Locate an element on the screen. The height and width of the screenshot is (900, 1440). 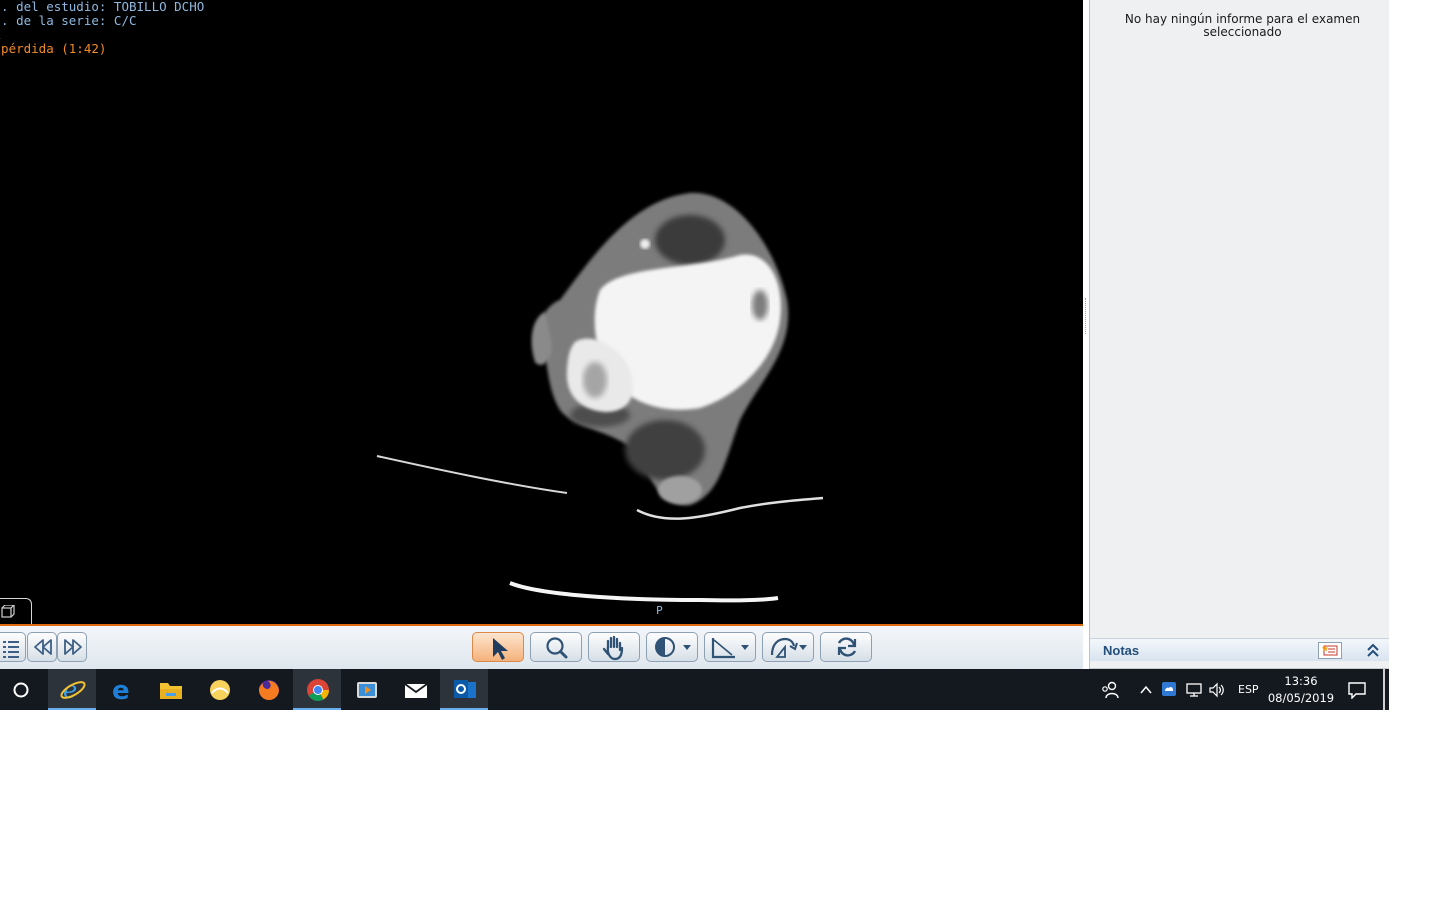
windows-taskbar: e e ESP 13:36 08/05/2019 is located at coordinates (694, 689).